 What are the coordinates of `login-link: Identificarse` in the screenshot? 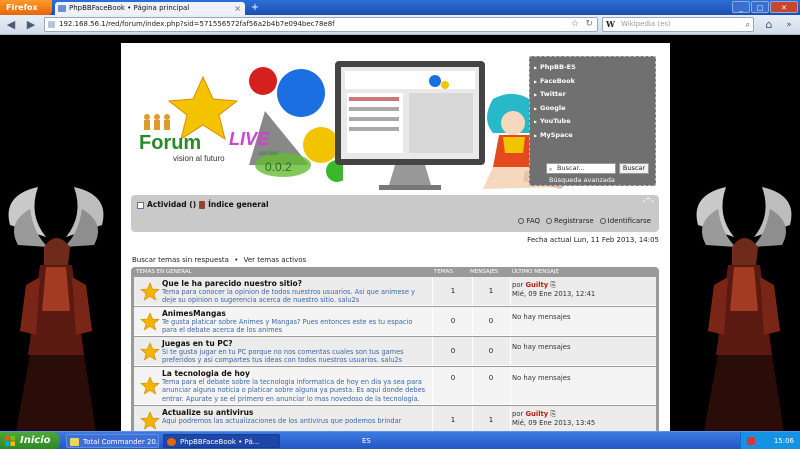 It's located at (625, 221).